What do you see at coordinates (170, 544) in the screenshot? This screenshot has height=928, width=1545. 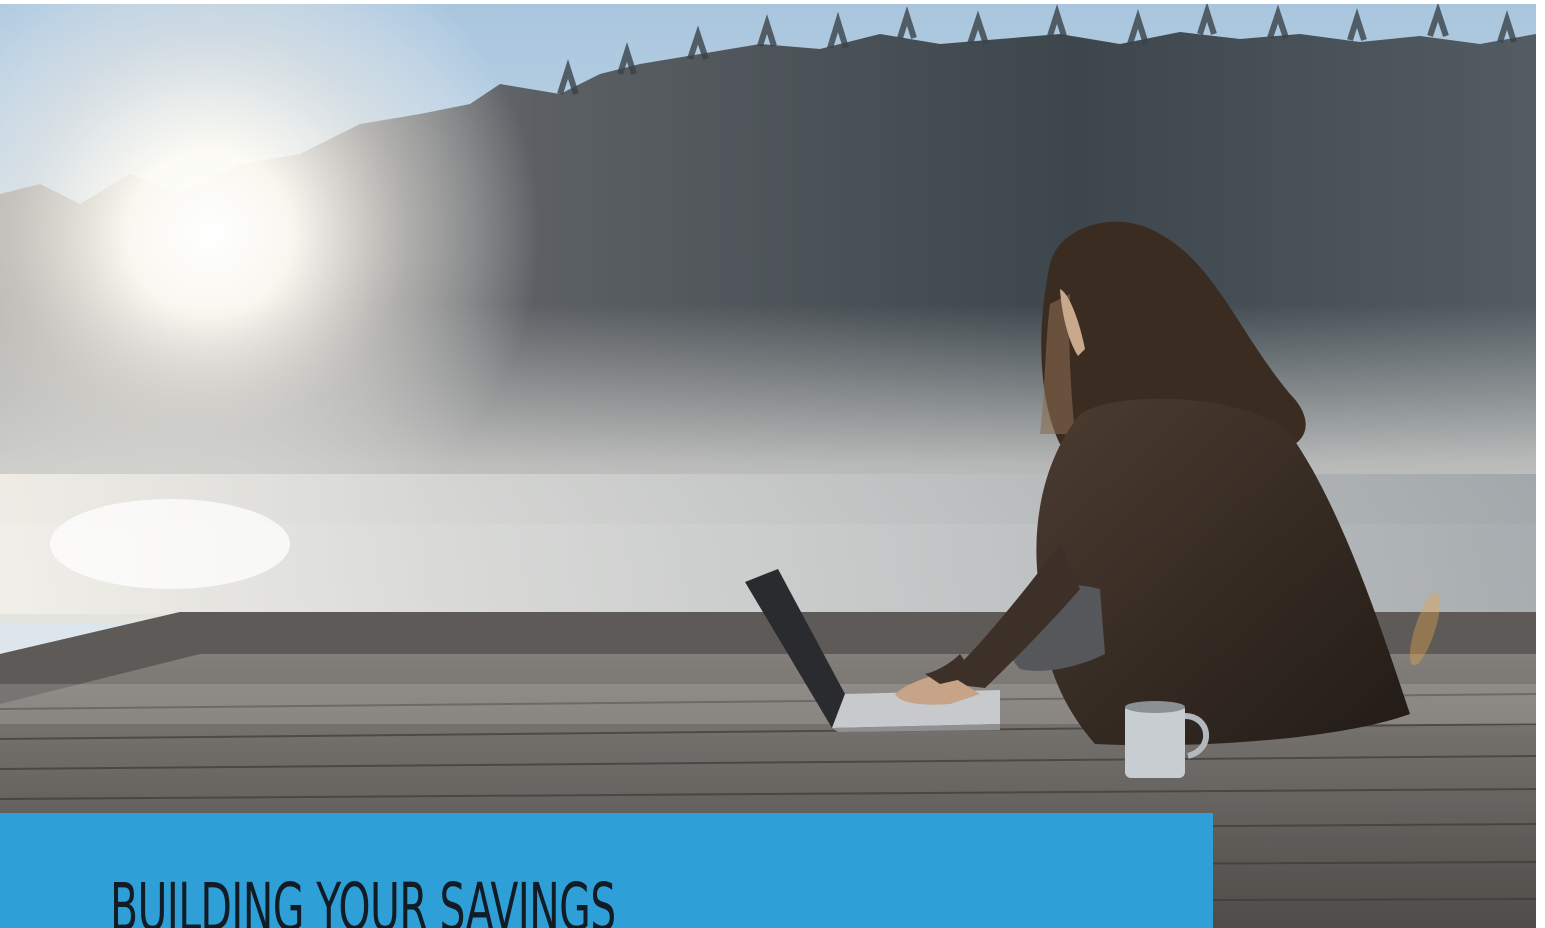 I see `sun-reflection-shape` at bounding box center [170, 544].